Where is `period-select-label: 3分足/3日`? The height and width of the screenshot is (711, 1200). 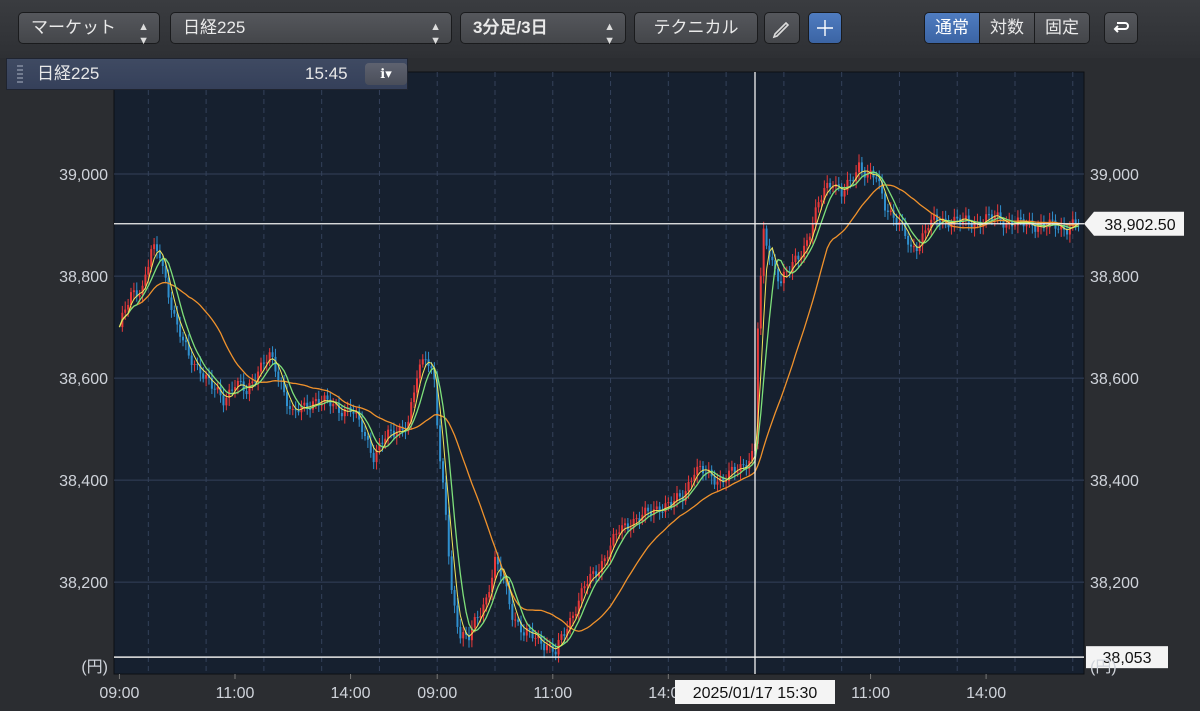
period-select-label: 3分足/3日 is located at coordinates (510, 27).